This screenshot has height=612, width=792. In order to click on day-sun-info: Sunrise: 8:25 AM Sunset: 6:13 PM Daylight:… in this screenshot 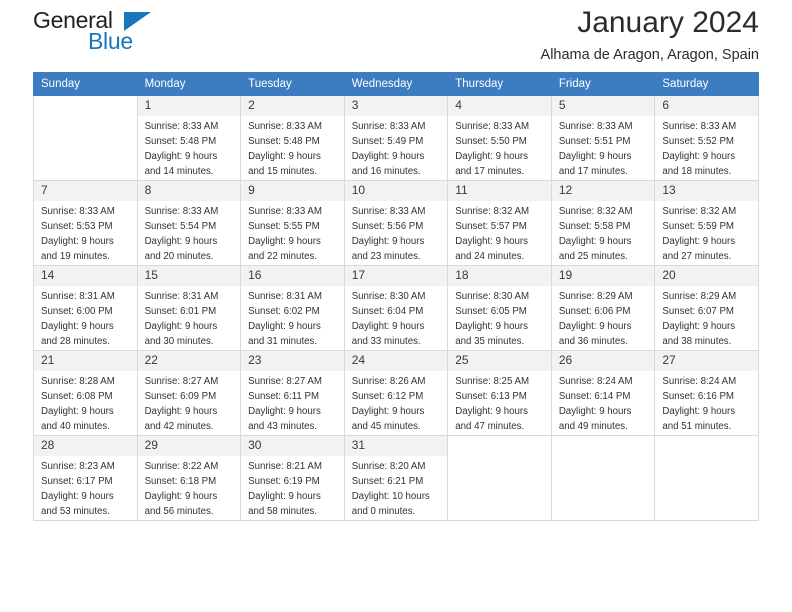, I will do `click(499, 402)`.